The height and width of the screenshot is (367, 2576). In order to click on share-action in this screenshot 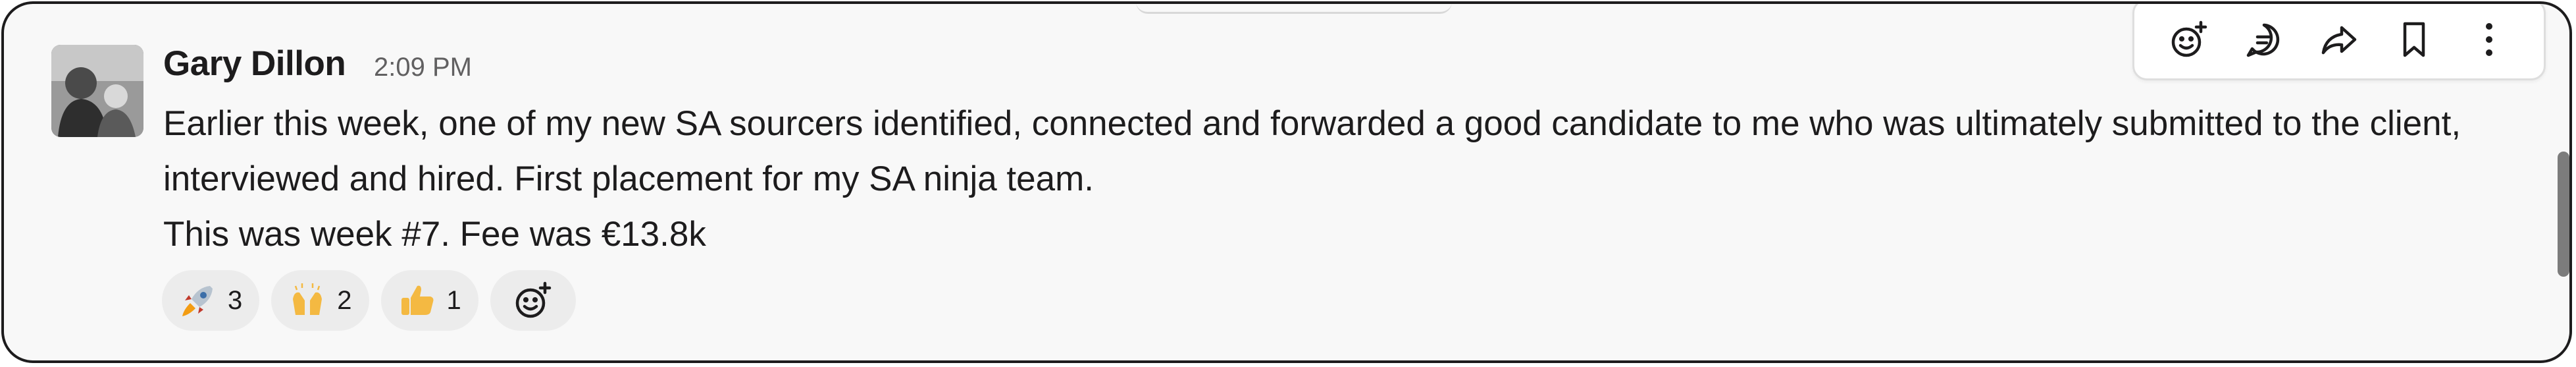, I will do `click(2339, 39)`.